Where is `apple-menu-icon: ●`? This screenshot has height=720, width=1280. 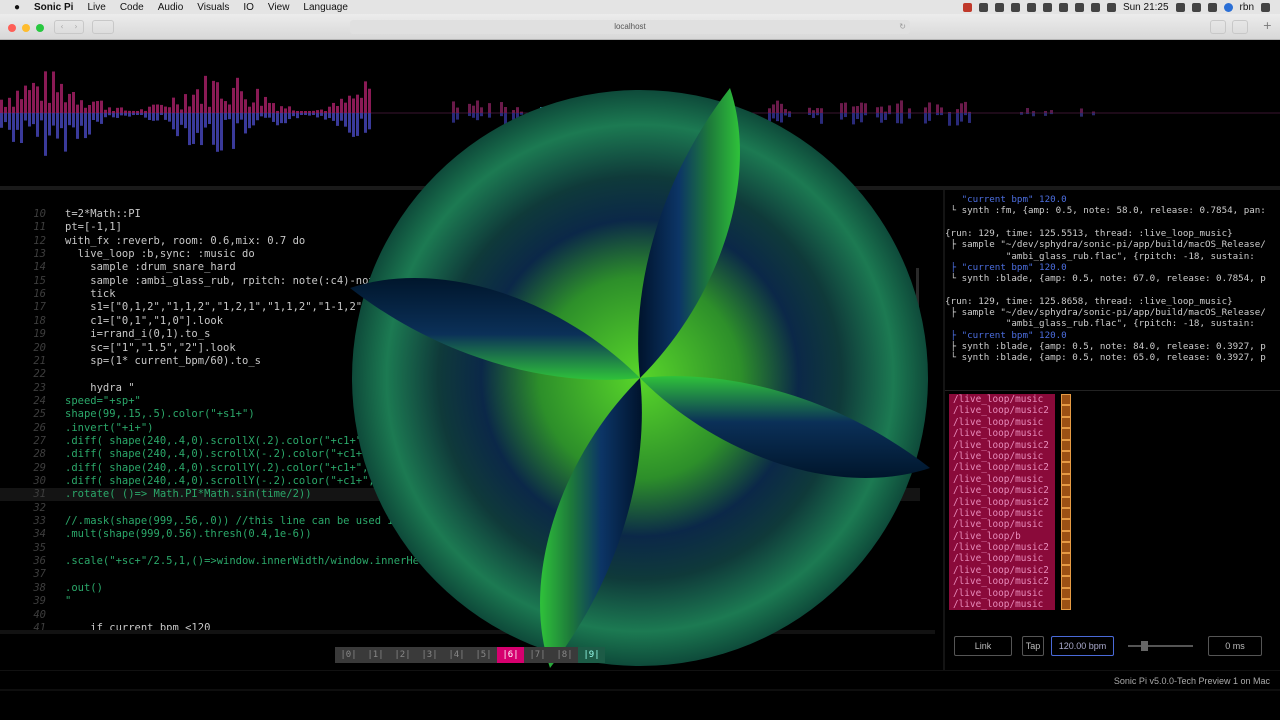
apple-menu-icon: ● is located at coordinates (20, 7).